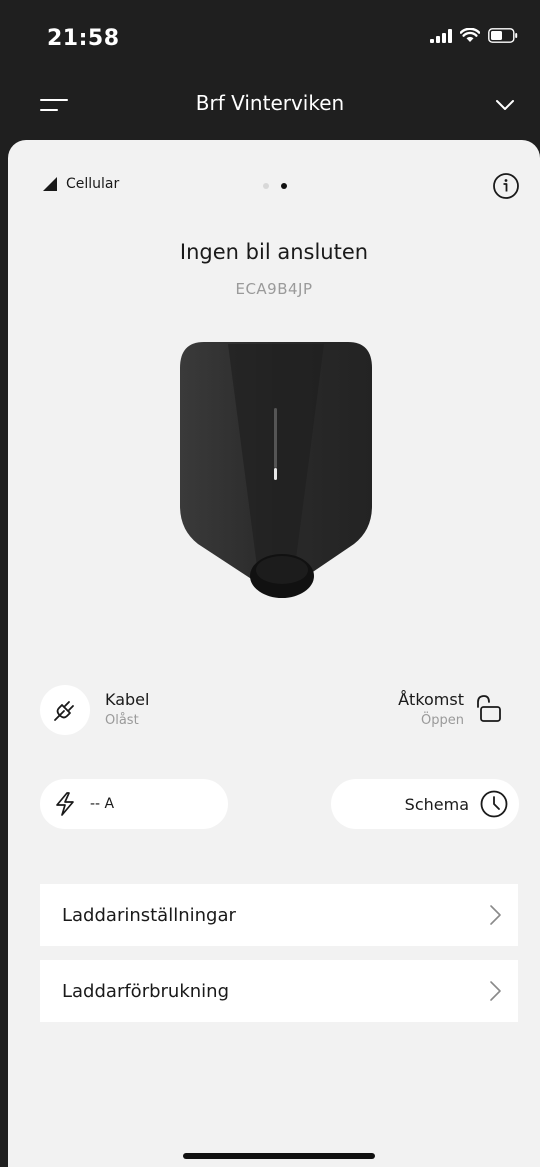  Describe the element at coordinates (93, 184) in the screenshot. I see `connection-label: Cellular` at that location.